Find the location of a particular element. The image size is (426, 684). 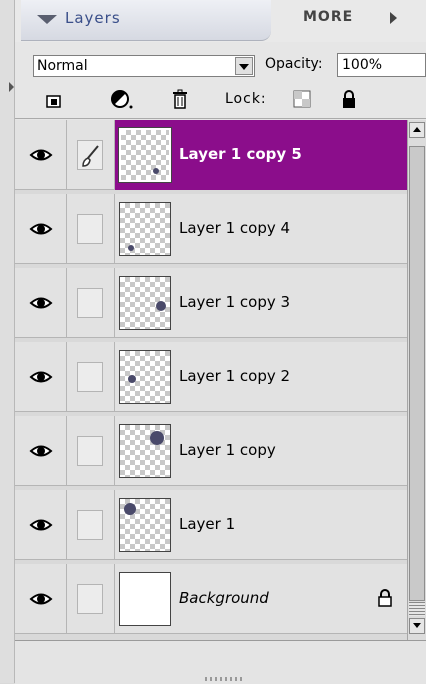

blend-mode-select: Normal is located at coordinates (144, 66).